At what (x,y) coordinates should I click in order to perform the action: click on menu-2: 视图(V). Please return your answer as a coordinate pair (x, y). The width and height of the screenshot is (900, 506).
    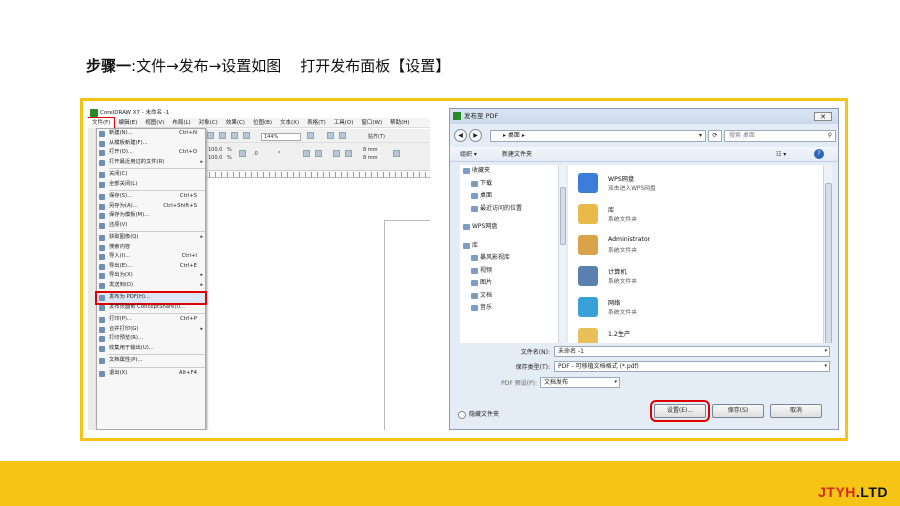
    Looking at the image, I should click on (154, 123).